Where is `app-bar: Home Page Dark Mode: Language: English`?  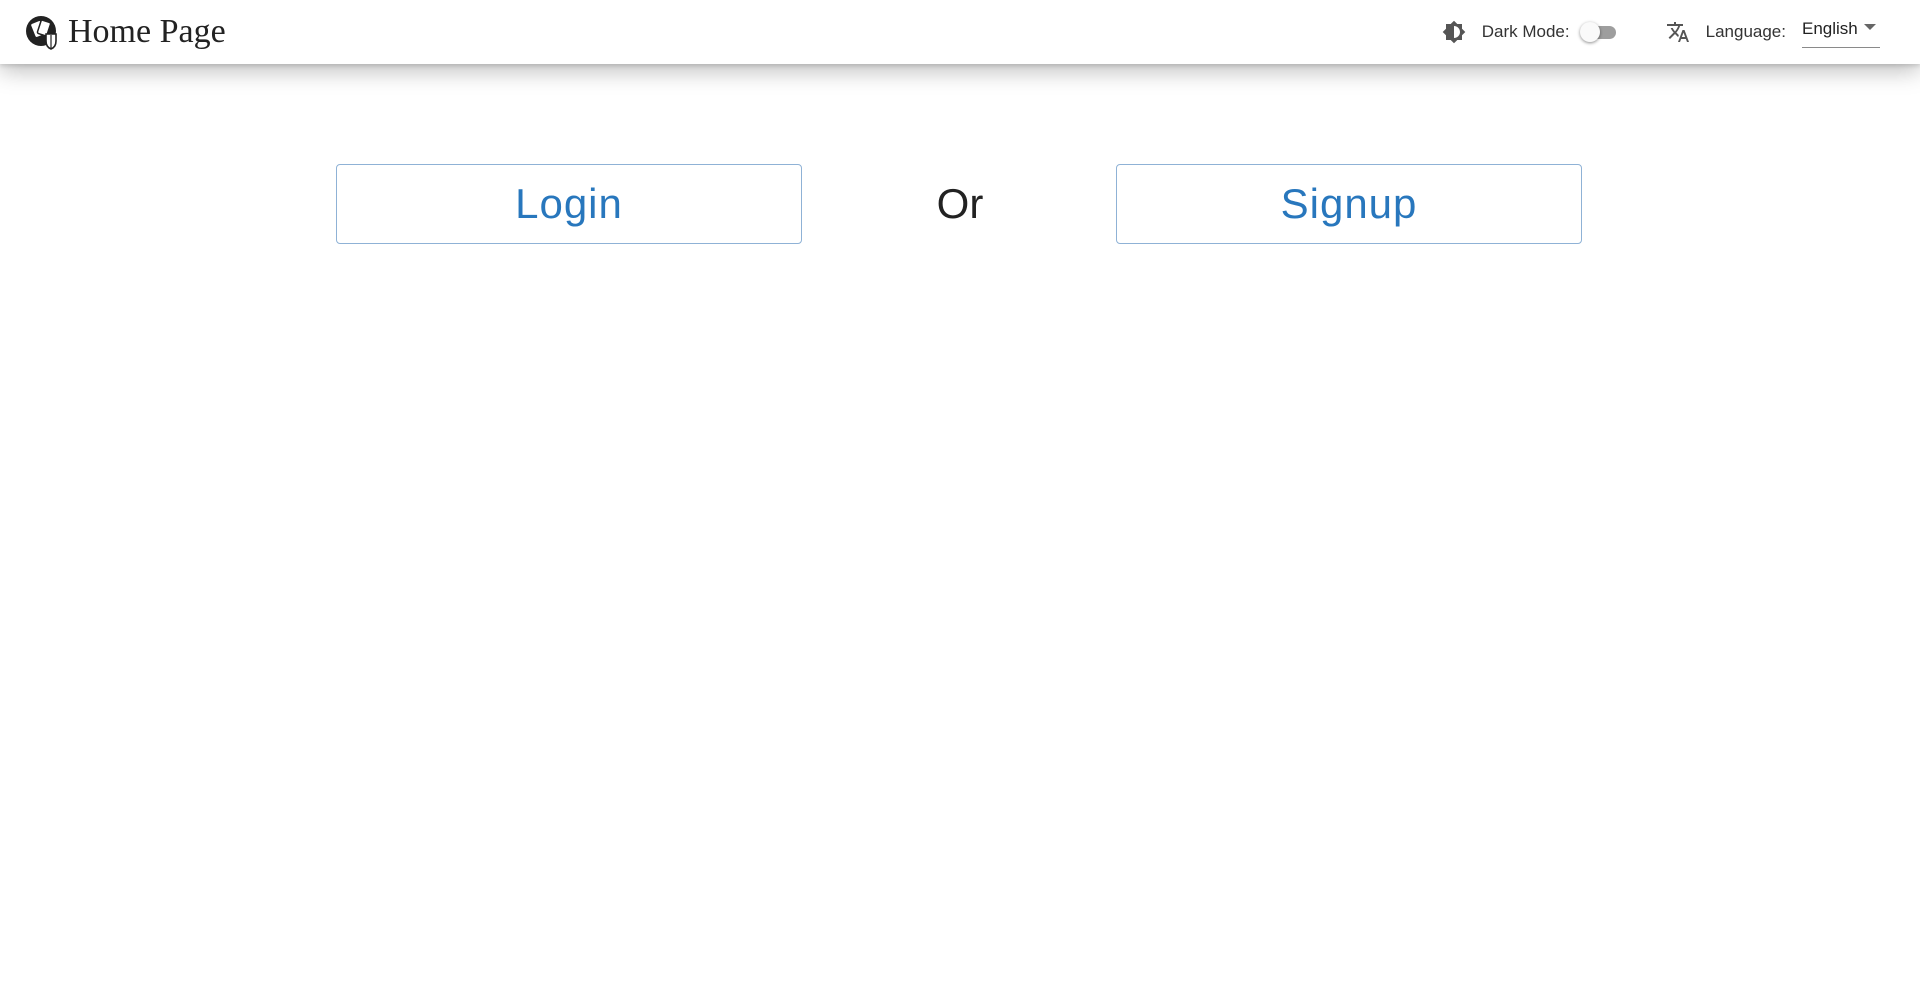 app-bar: Home Page Dark Mode: Language: English is located at coordinates (960, 32).